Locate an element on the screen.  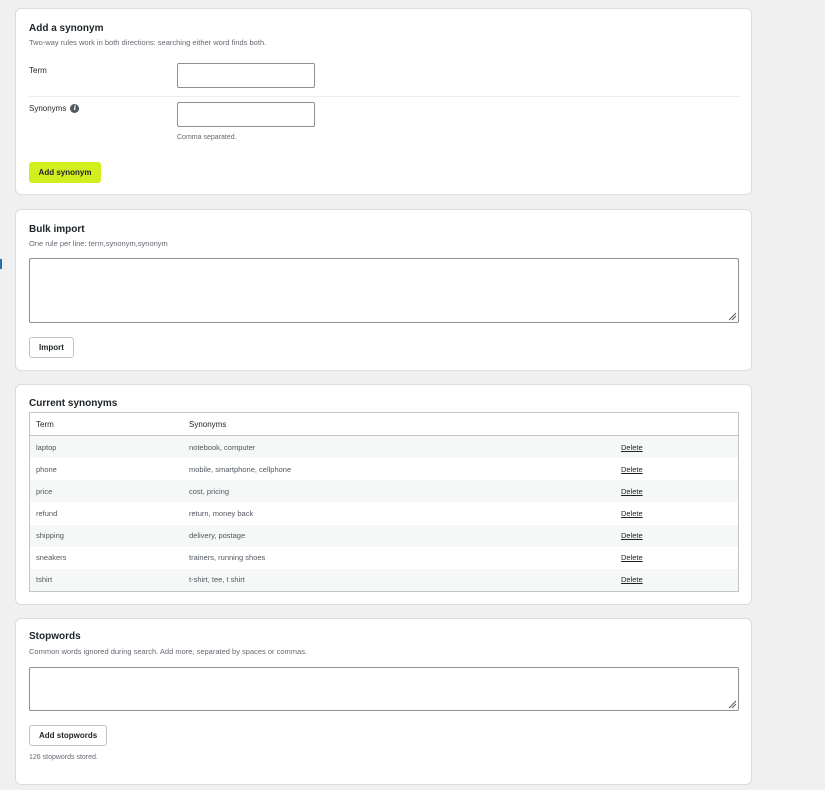
current-synonyms-title: Current synonyms is located at coordinates (73, 403).